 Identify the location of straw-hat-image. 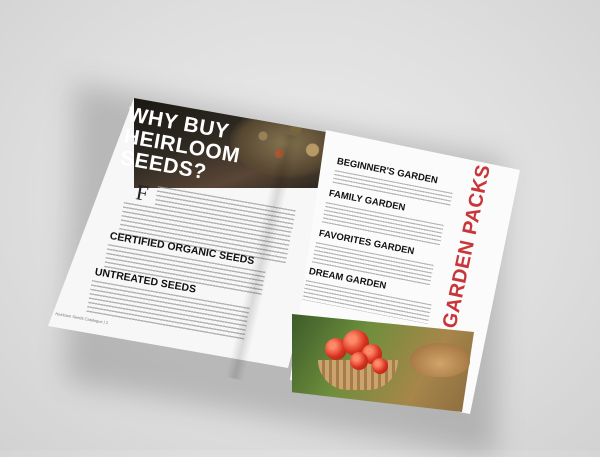
(440, 360).